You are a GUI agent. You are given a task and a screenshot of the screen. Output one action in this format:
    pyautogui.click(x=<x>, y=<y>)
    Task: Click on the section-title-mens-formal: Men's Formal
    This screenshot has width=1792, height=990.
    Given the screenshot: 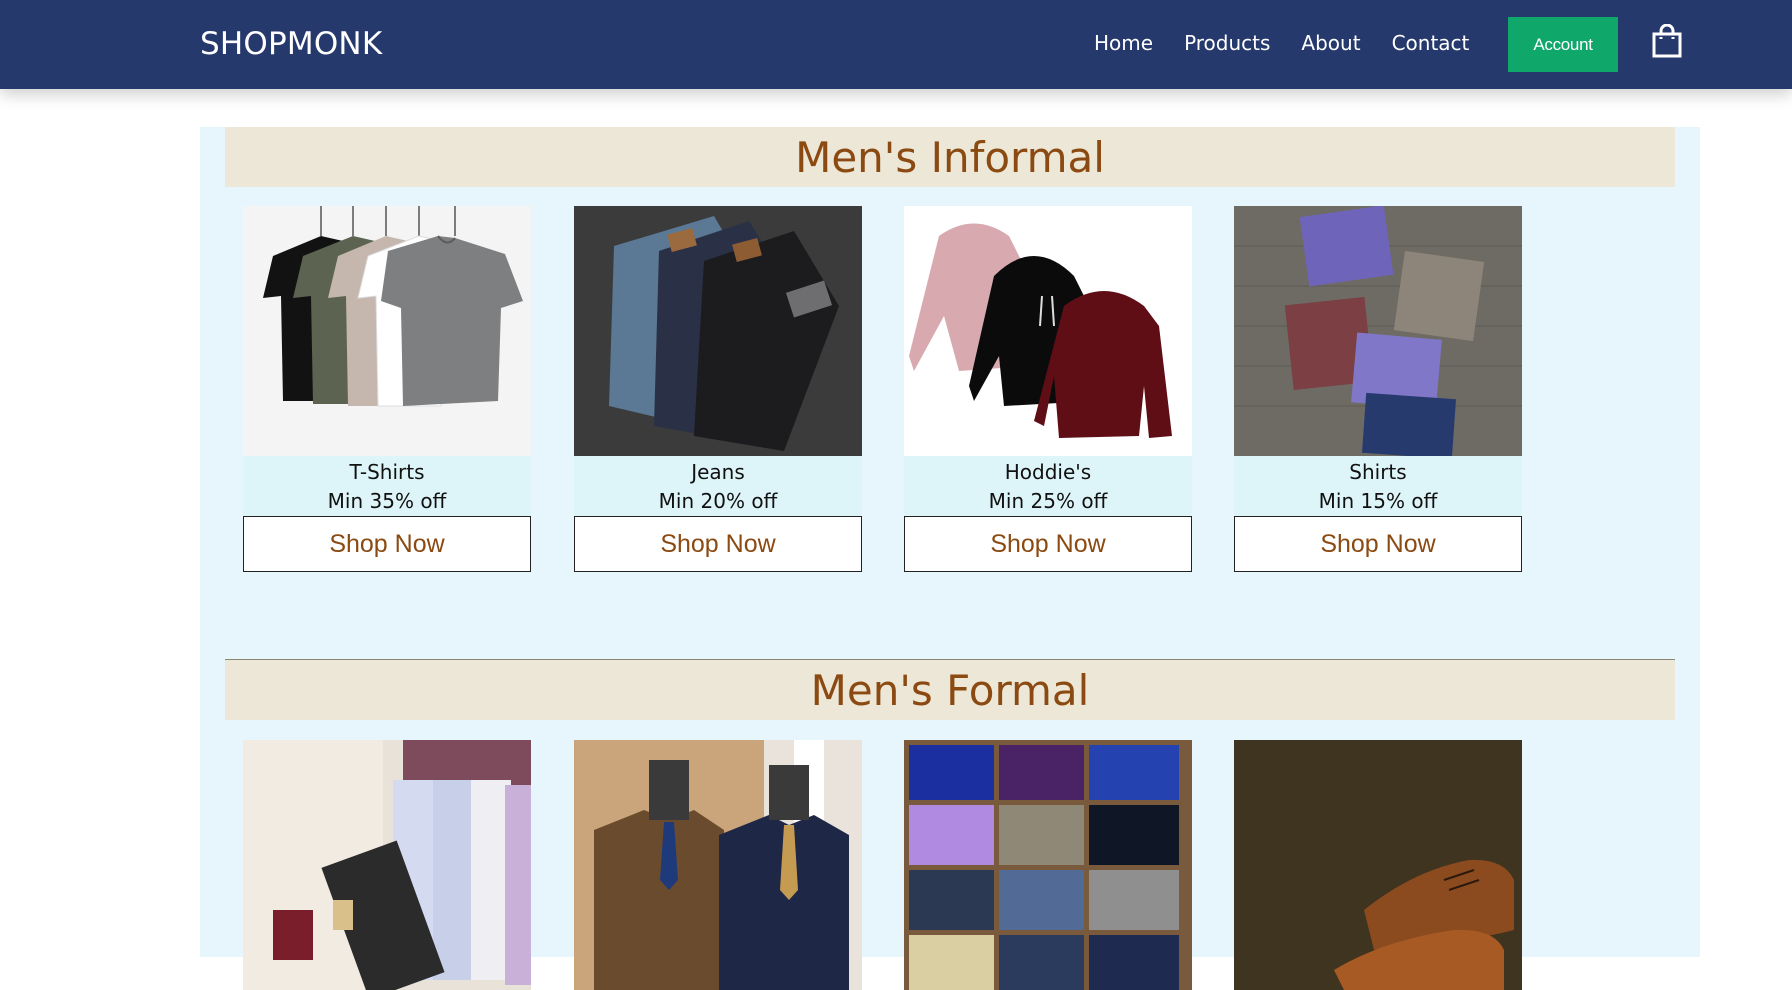 What is the action you would take?
    pyautogui.click(x=950, y=689)
    